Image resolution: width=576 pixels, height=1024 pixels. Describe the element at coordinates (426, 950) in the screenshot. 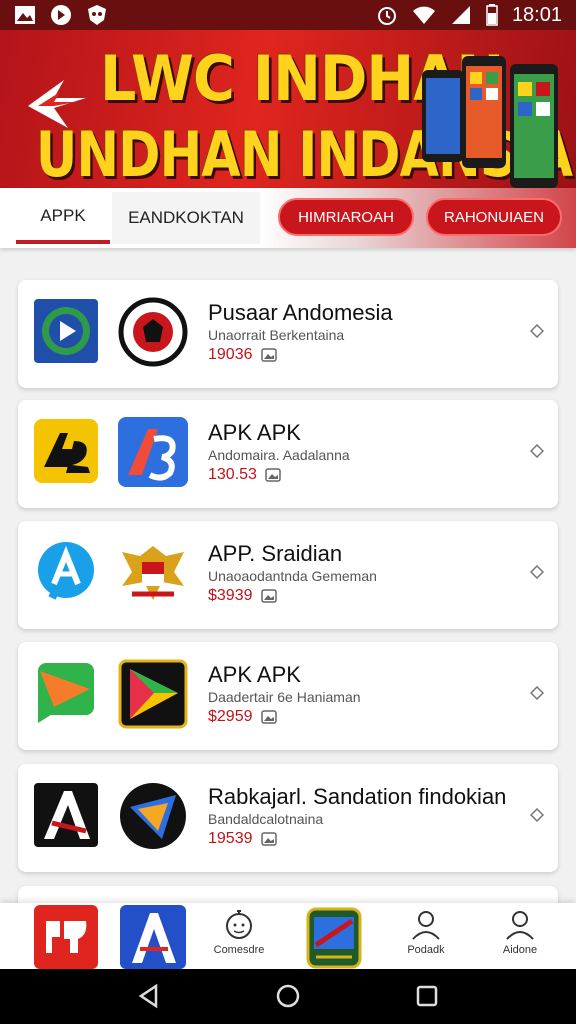

I see `nav-item-podadk-label: Podadk` at that location.